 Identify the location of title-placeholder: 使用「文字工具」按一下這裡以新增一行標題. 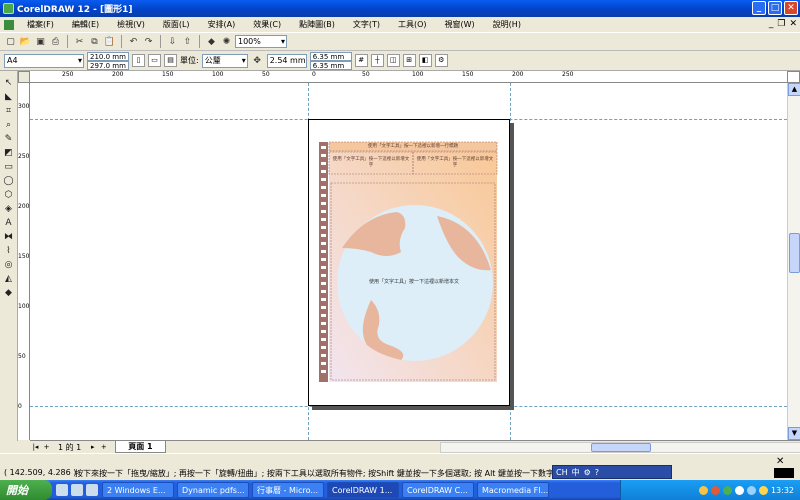
(413, 146).